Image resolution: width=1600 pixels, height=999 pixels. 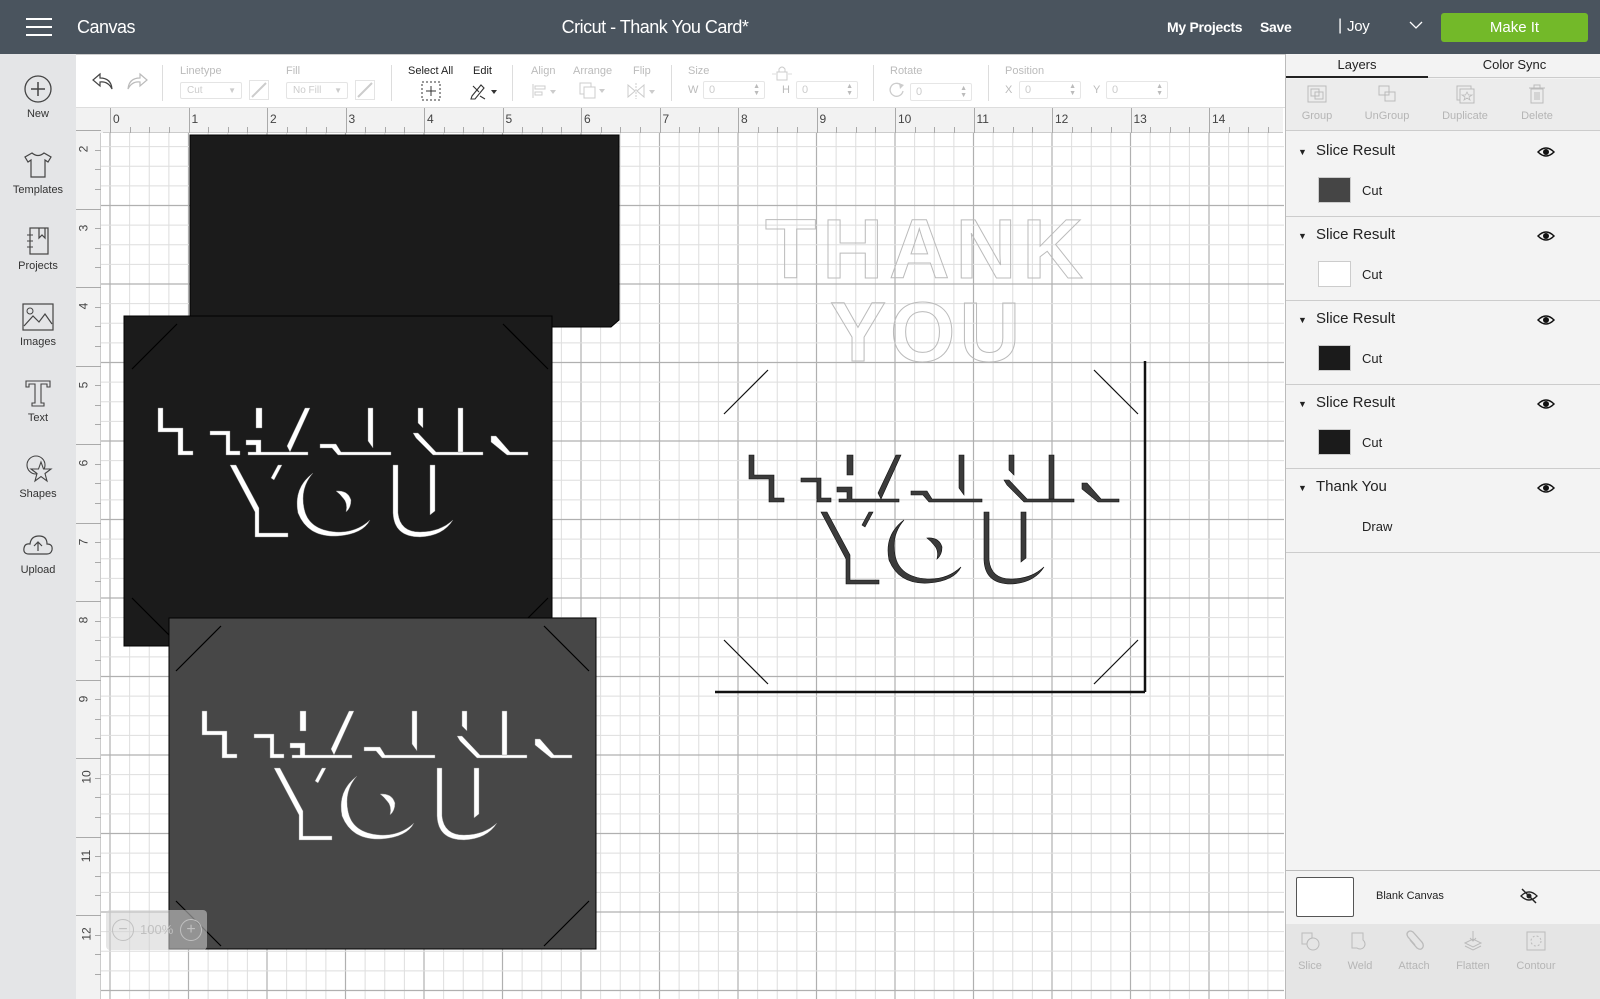 I want to click on zoom-level: 100%, so click(x=157, y=929).